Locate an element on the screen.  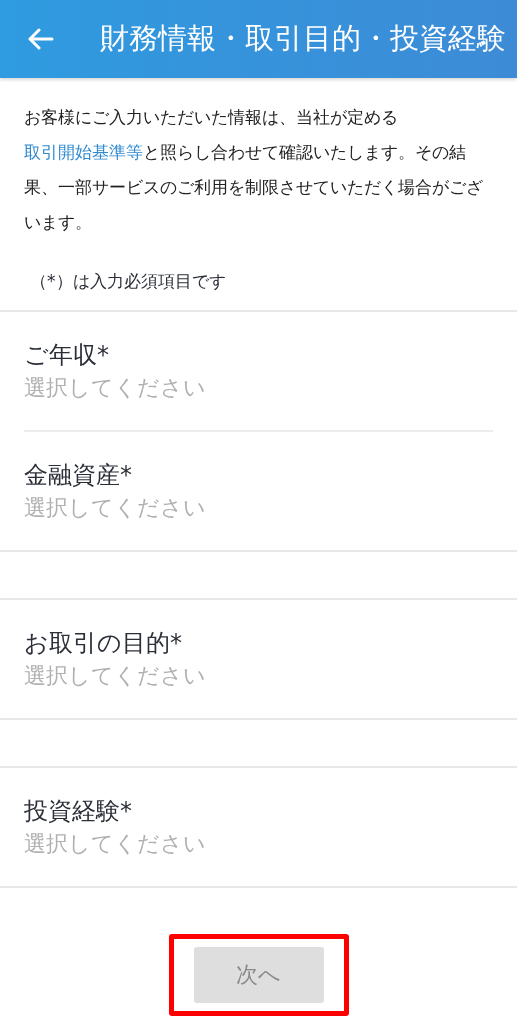
intro-text: お客様にご入力いただいた情報は、当社が定める 取引開始基準等と照らし合わせて確認いたします。その結果、一部サービスのご利用を制限させていただく場合がございます。 is located at coordinates (254, 170).